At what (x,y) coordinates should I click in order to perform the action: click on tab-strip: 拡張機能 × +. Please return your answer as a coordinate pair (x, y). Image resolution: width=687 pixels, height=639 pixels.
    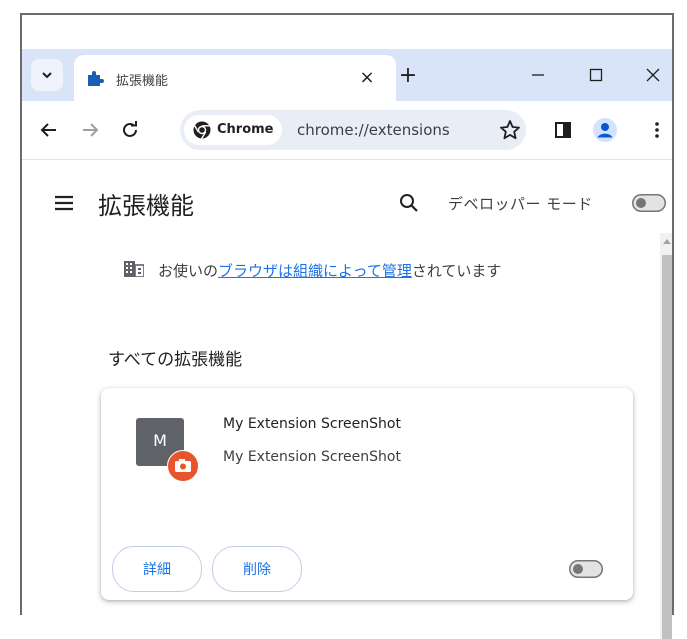
    Looking at the image, I should click on (347, 75).